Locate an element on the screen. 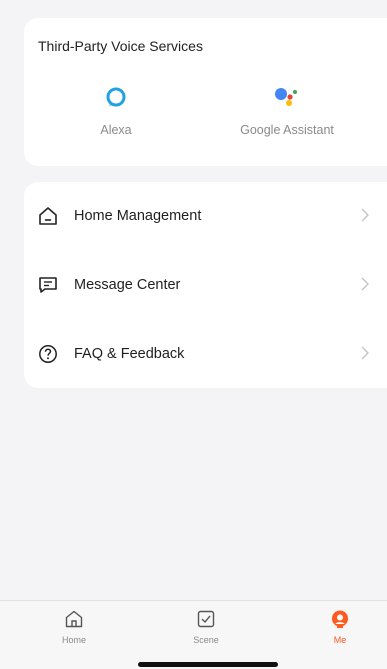  tab-scene-label: Scene is located at coordinates (206, 640).